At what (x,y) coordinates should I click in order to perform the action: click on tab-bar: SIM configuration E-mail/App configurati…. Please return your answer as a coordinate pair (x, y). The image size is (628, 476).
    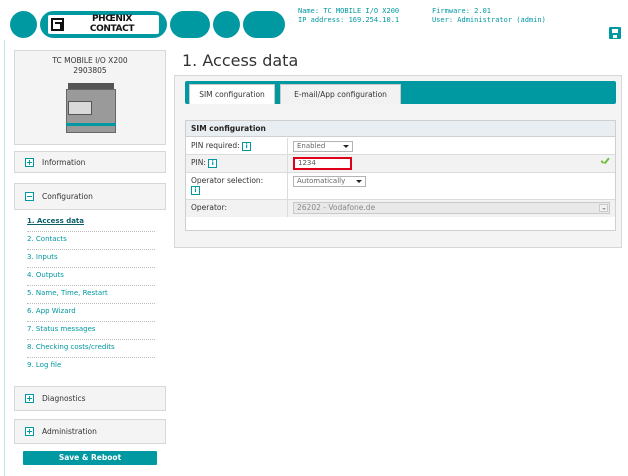
    Looking at the image, I should click on (400, 92).